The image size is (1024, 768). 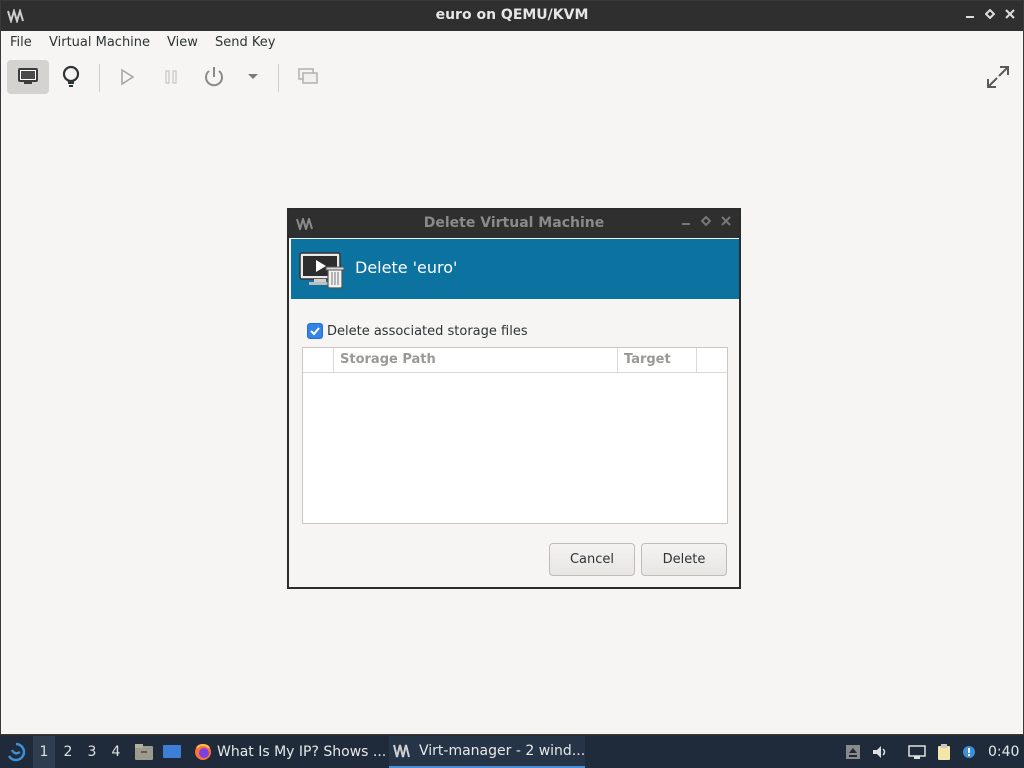 I want to click on dialog-close-button, so click(x=726, y=223).